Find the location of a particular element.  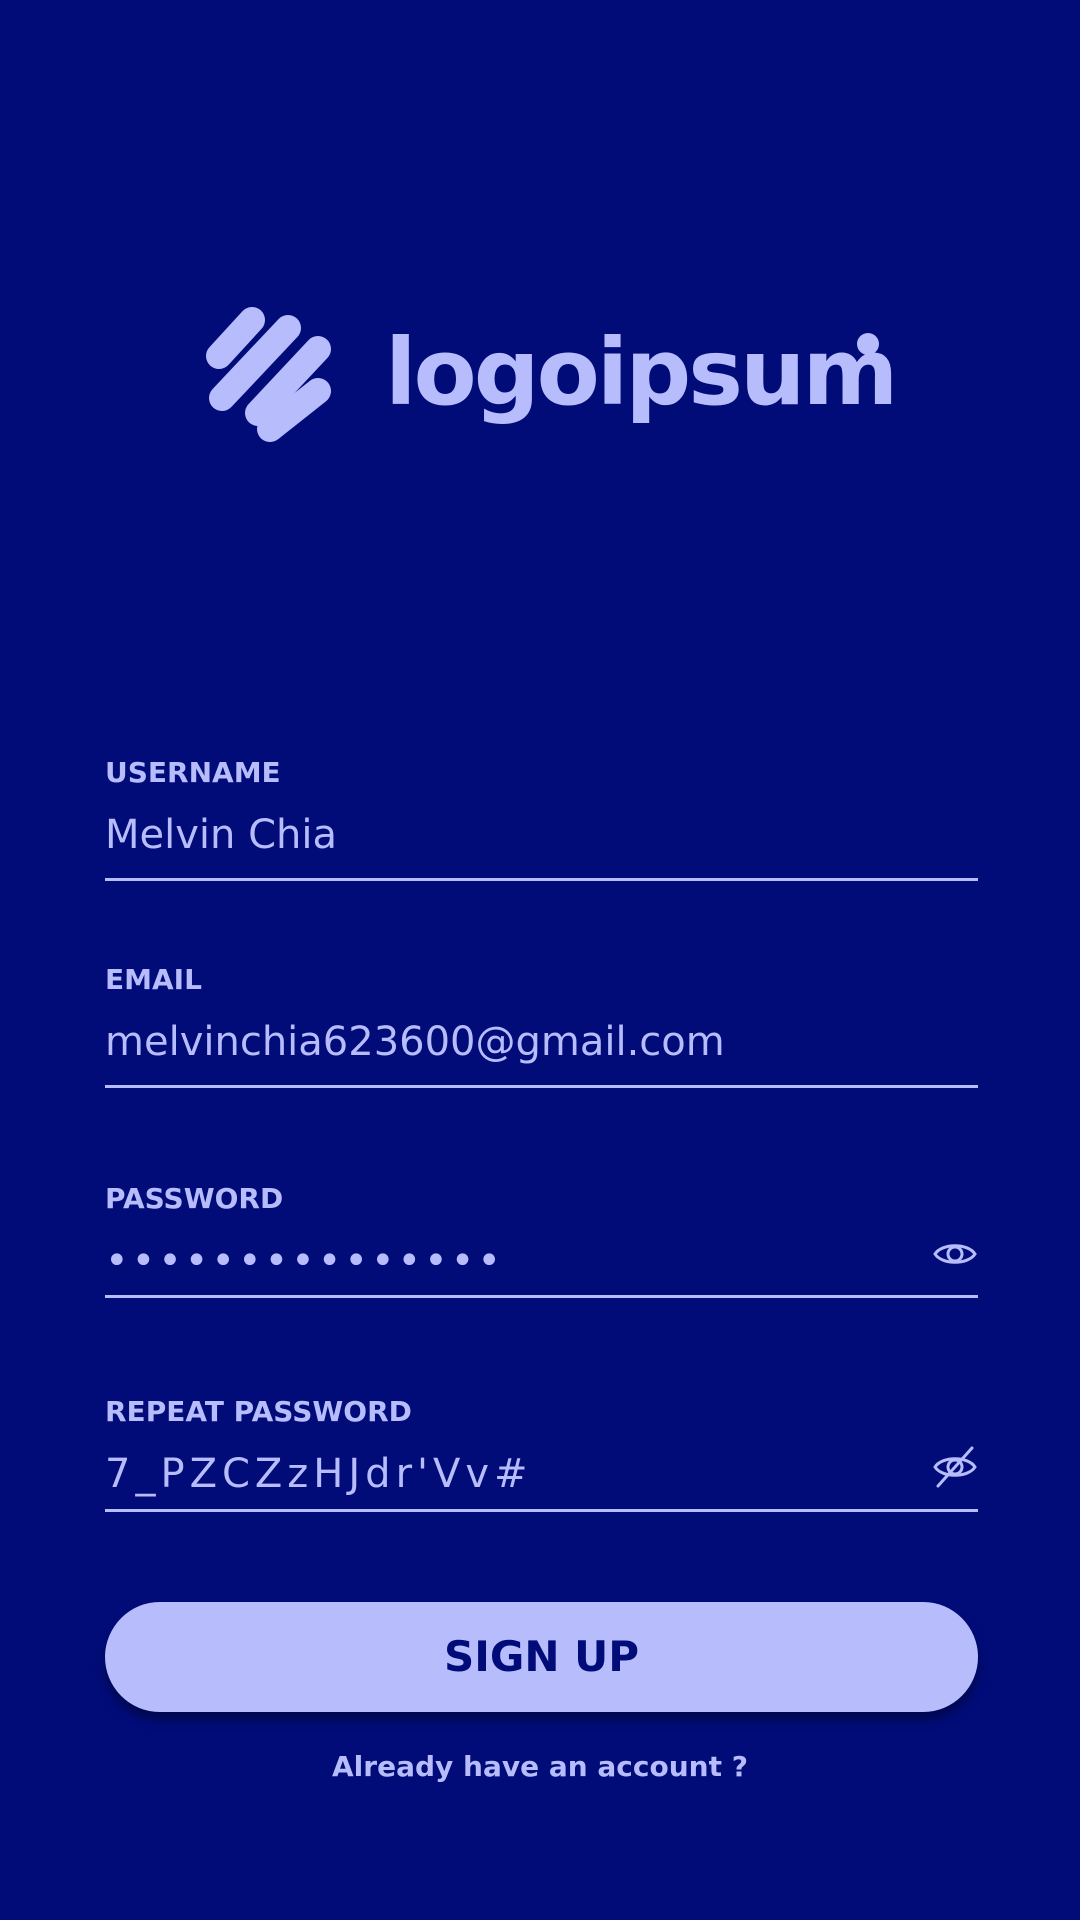

email-underline is located at coordinates (541, 1086).